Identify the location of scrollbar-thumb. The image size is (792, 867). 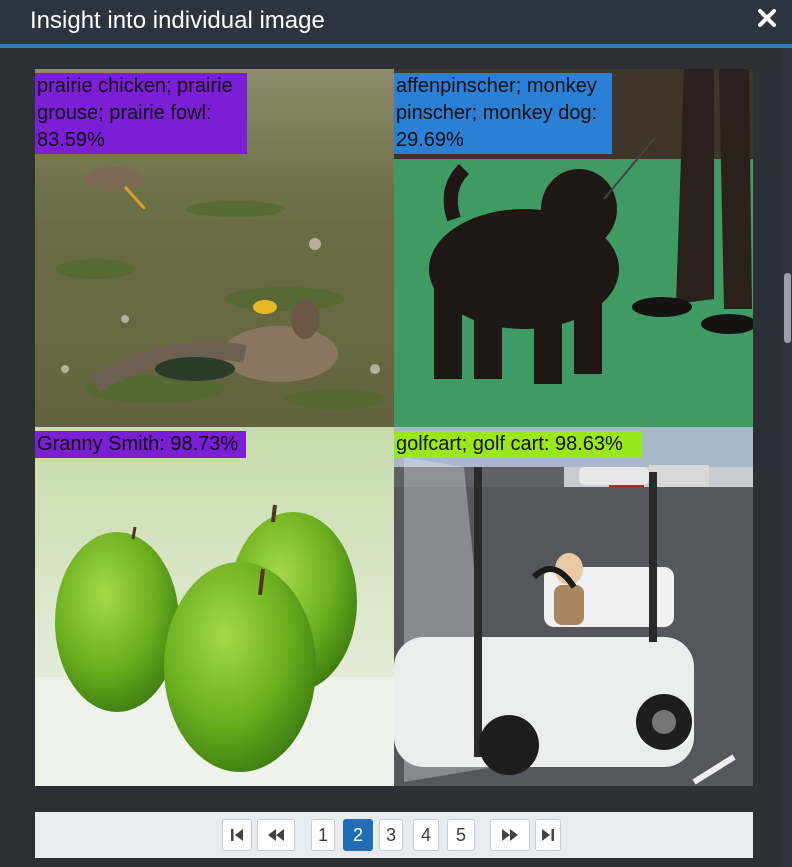
(787, 308).